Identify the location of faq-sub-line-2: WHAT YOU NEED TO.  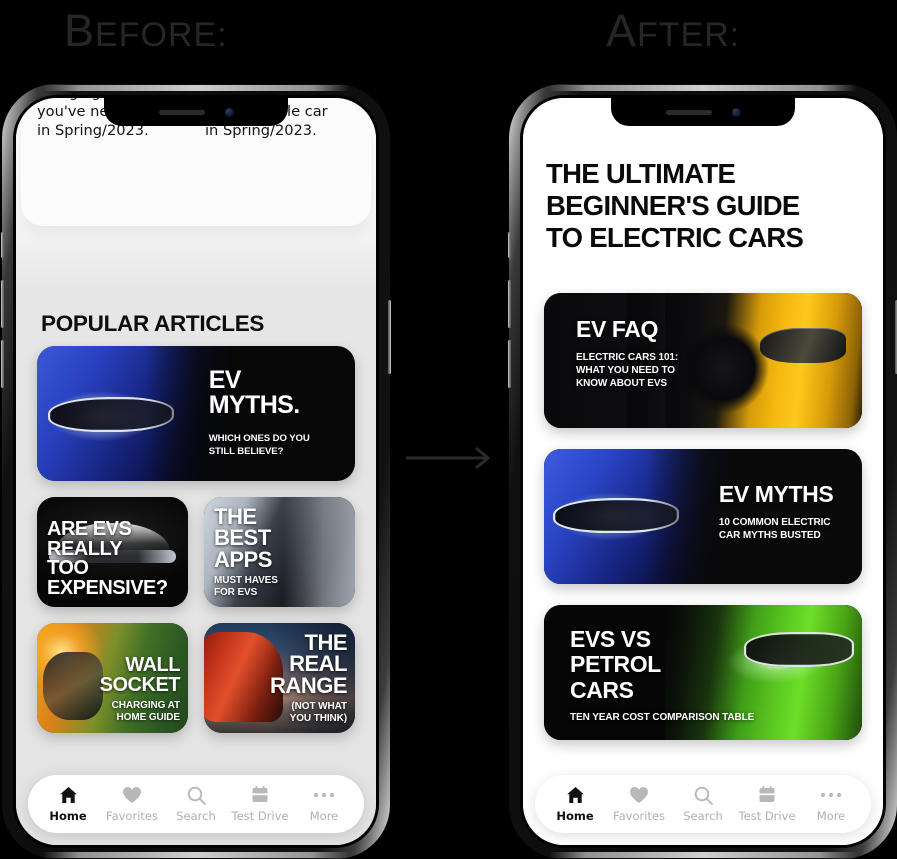
(625, 371).